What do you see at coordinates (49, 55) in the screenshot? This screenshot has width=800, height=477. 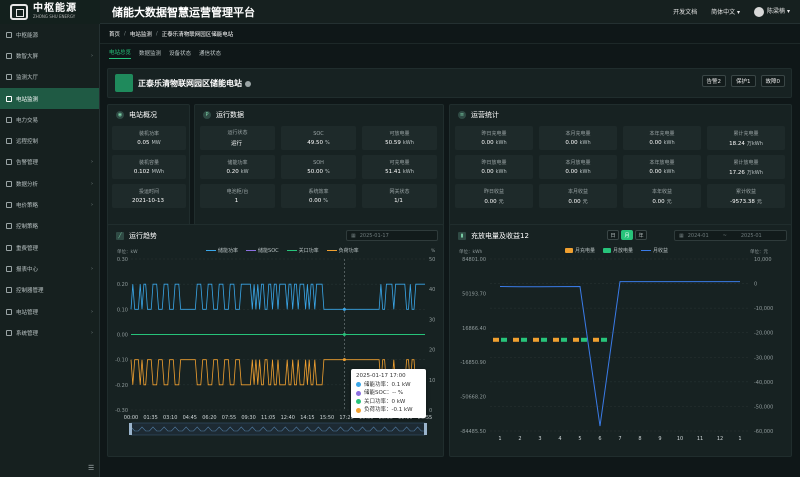 I see `sidebar-item-screen: 数智大屏 ›` at bounding box center [49, 55].